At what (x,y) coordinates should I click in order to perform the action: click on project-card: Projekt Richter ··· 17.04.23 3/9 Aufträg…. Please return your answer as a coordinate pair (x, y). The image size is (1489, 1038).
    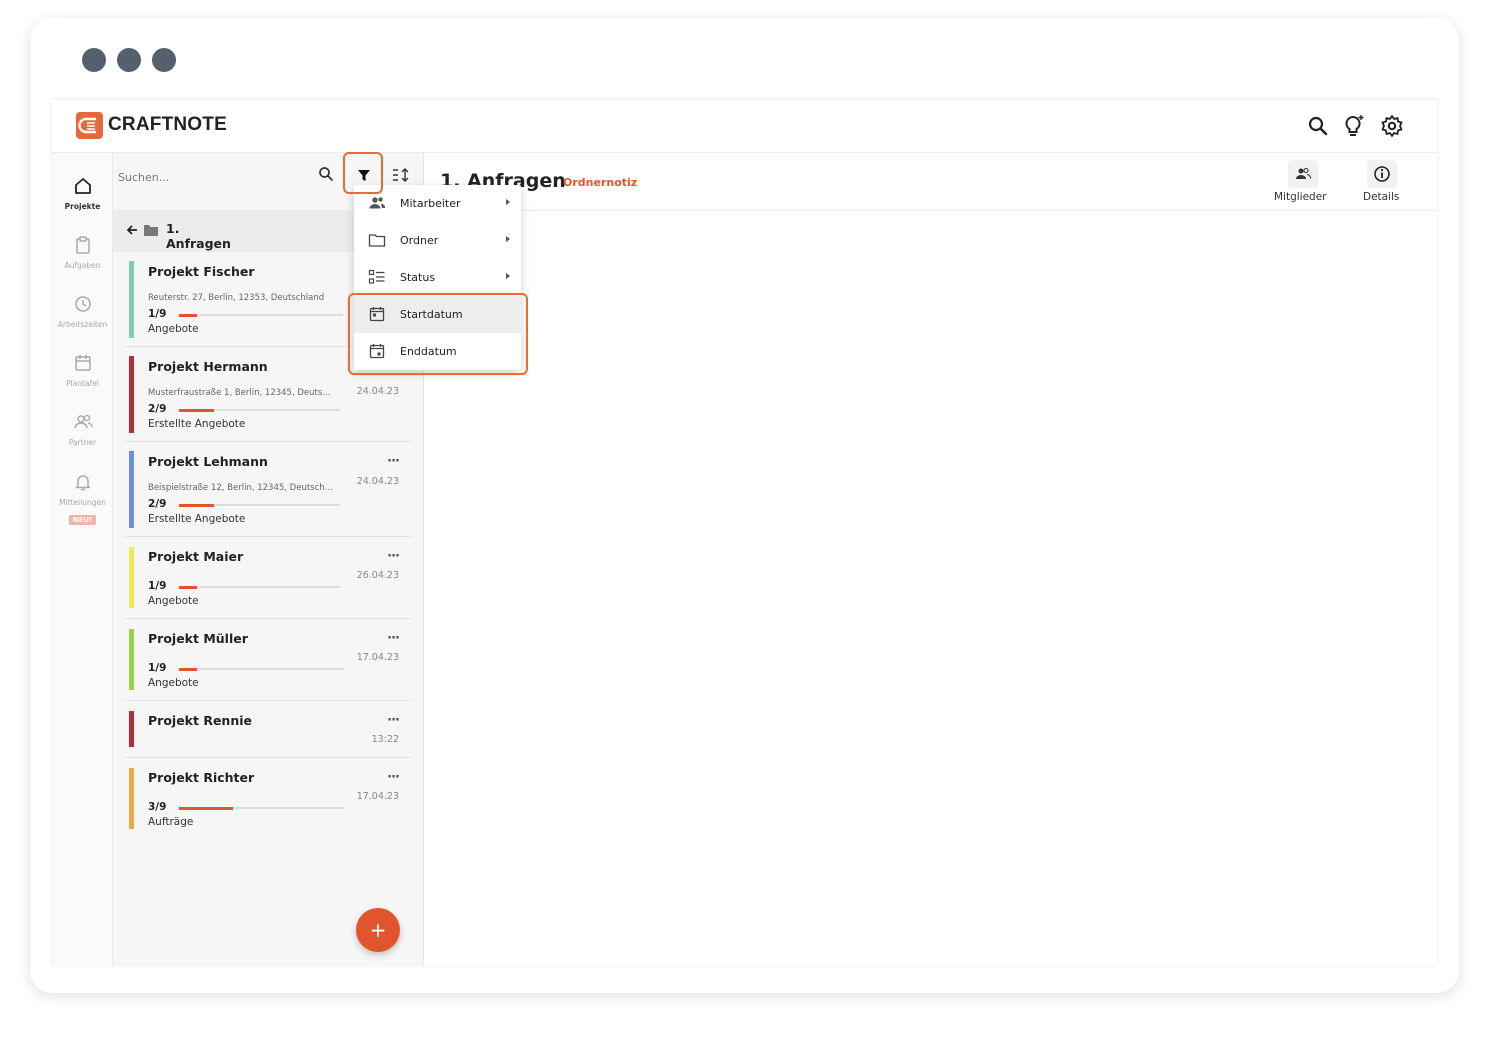
    Looking at the image, I should click on (268, 798).